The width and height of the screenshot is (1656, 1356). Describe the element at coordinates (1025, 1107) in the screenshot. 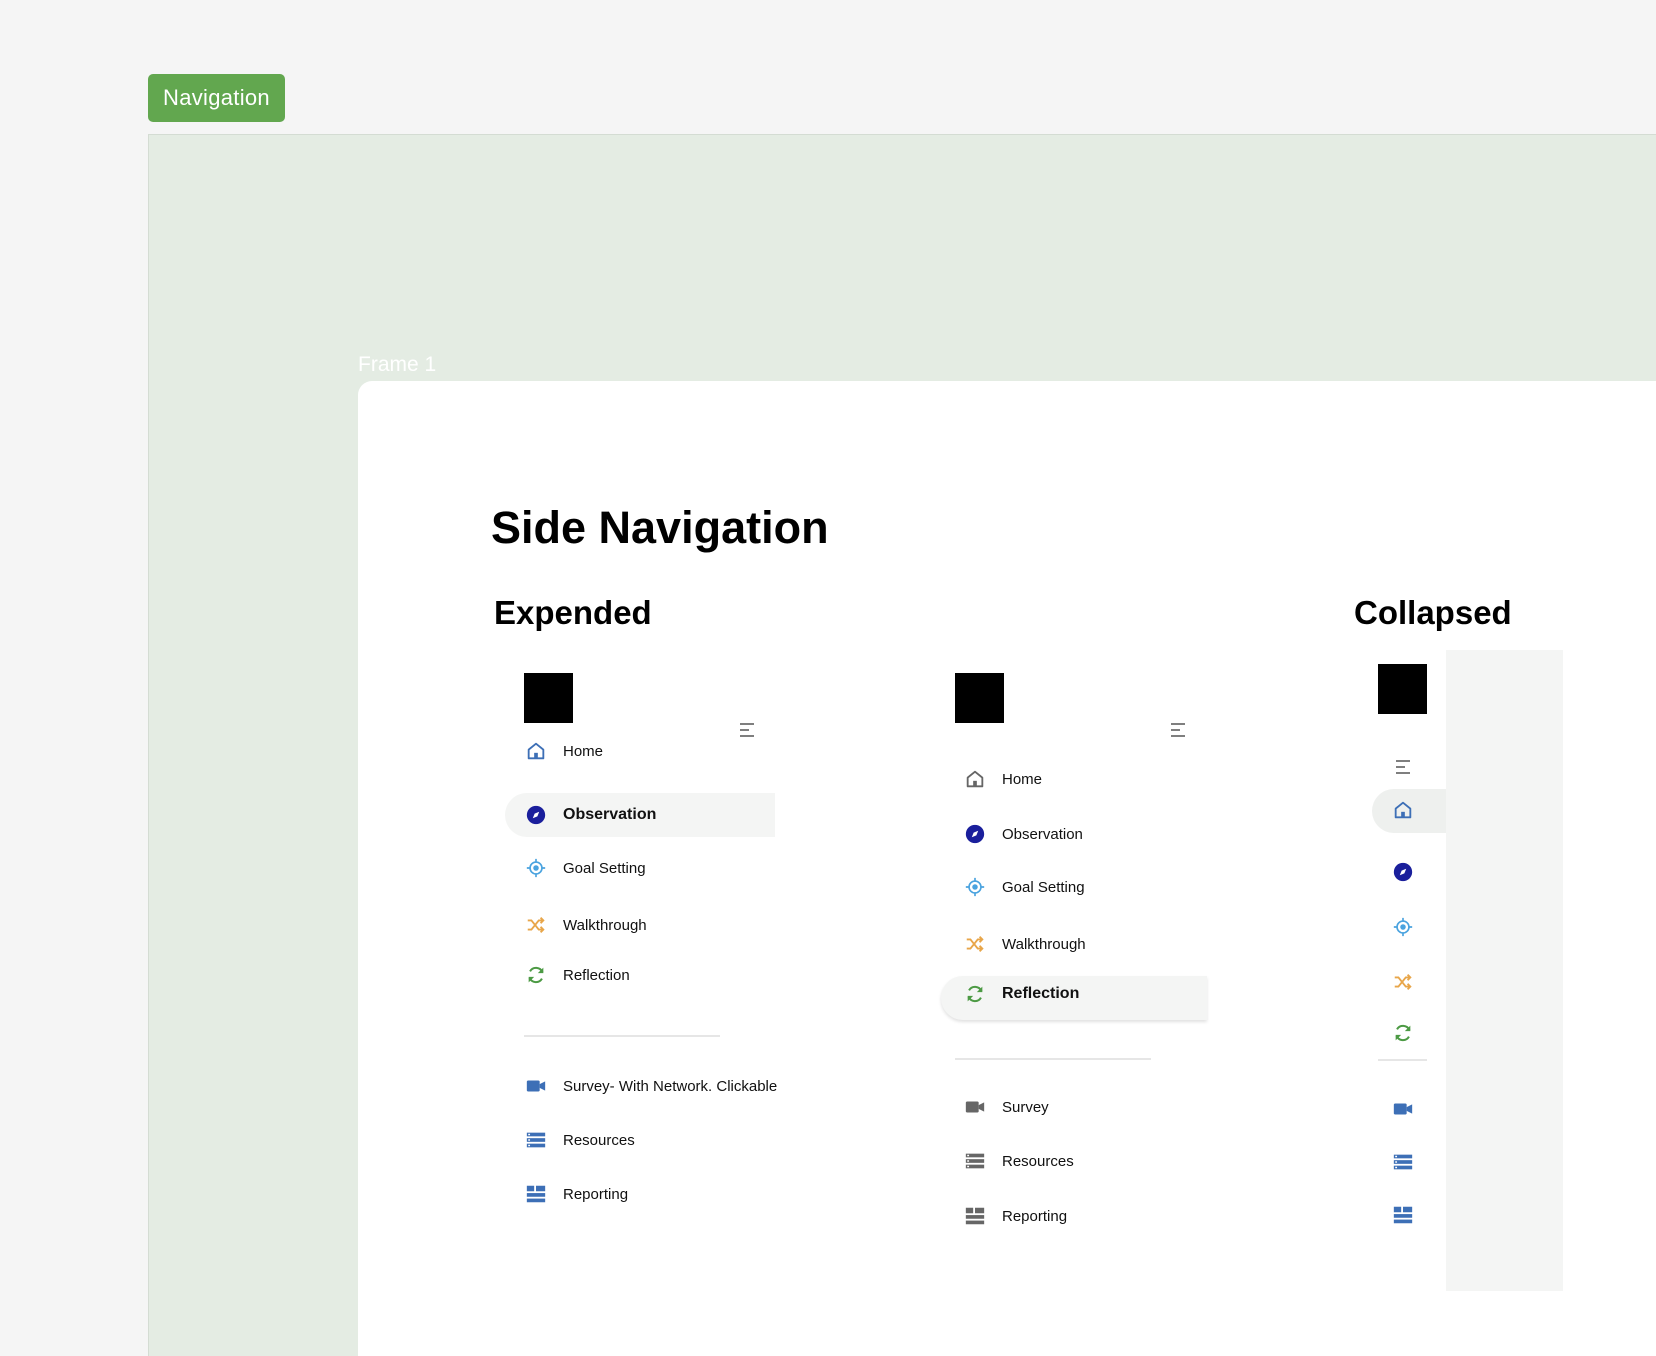

I see `nav-item-label: Survey` at that location.